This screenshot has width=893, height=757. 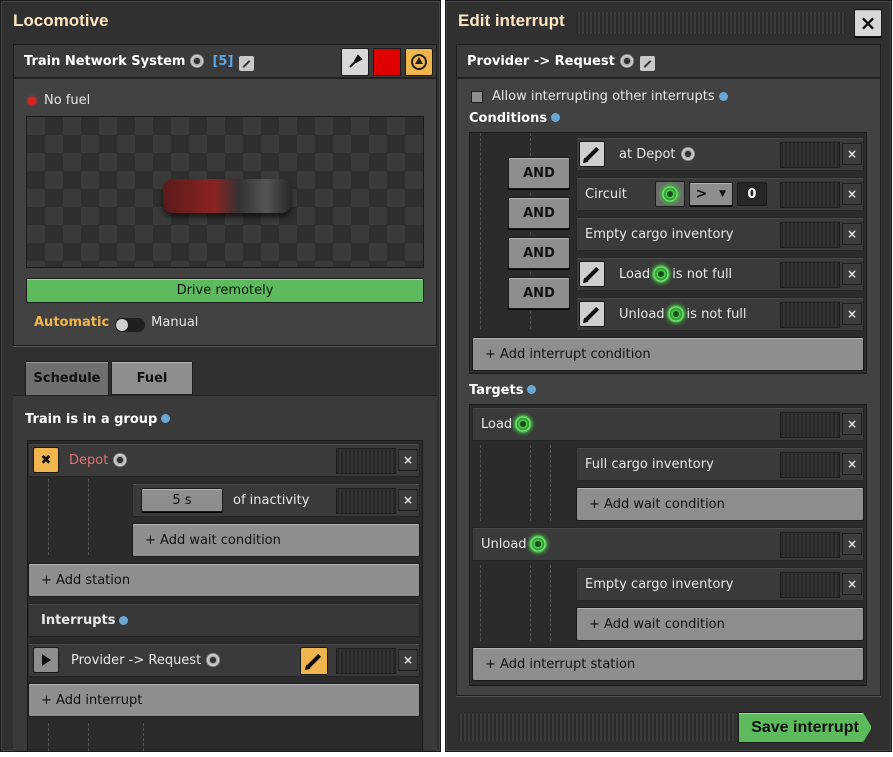 I want to click on save-interrupt-button: Save interrupt, so click(x=805, y=727).